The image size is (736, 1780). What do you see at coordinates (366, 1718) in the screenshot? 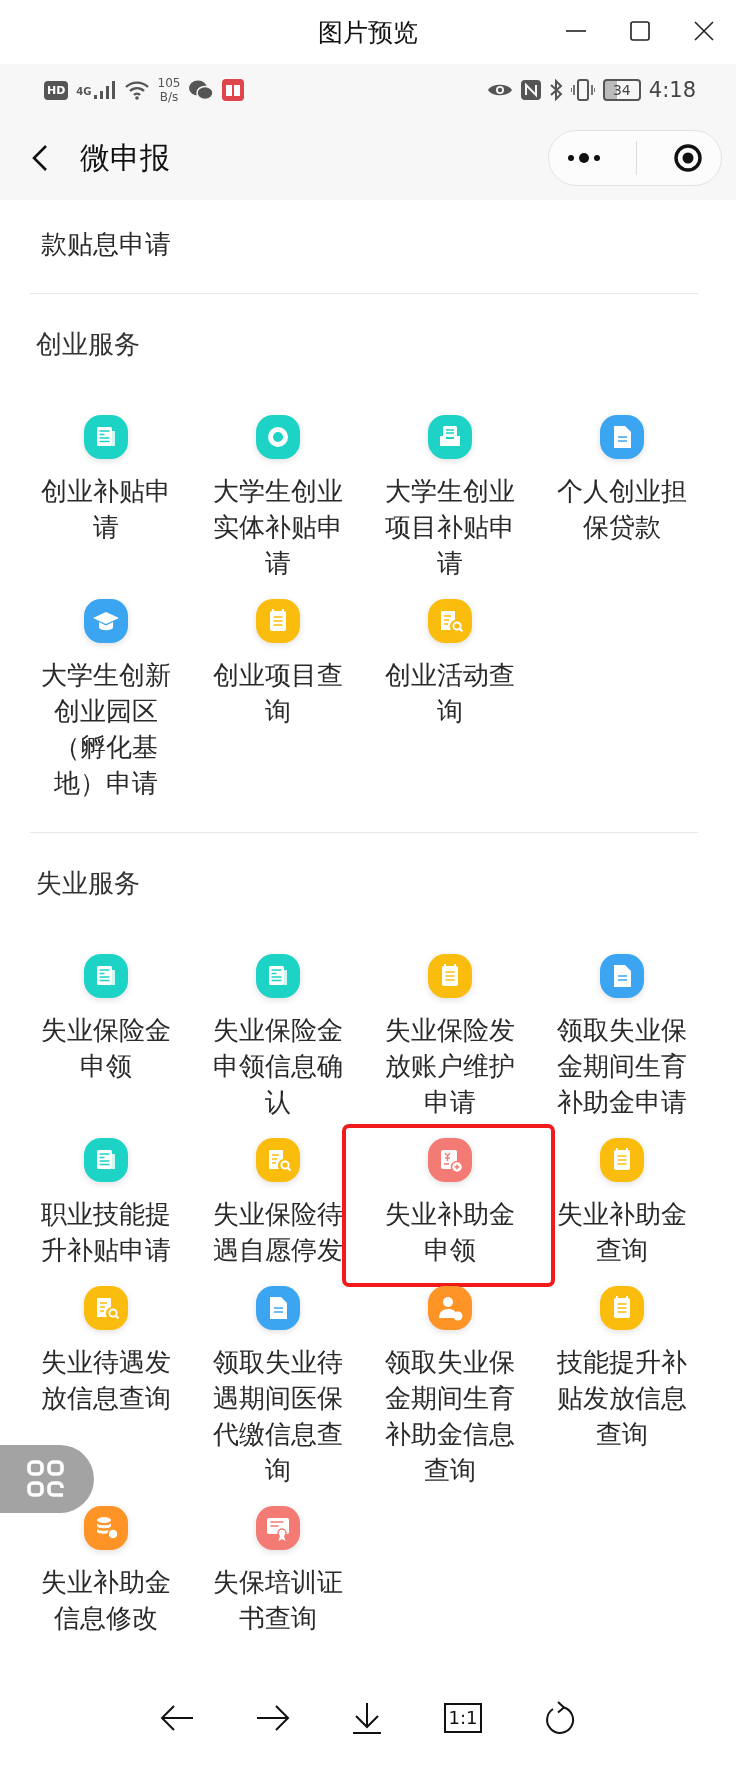
I see `download-icon` at bounding box center [366, 1718].